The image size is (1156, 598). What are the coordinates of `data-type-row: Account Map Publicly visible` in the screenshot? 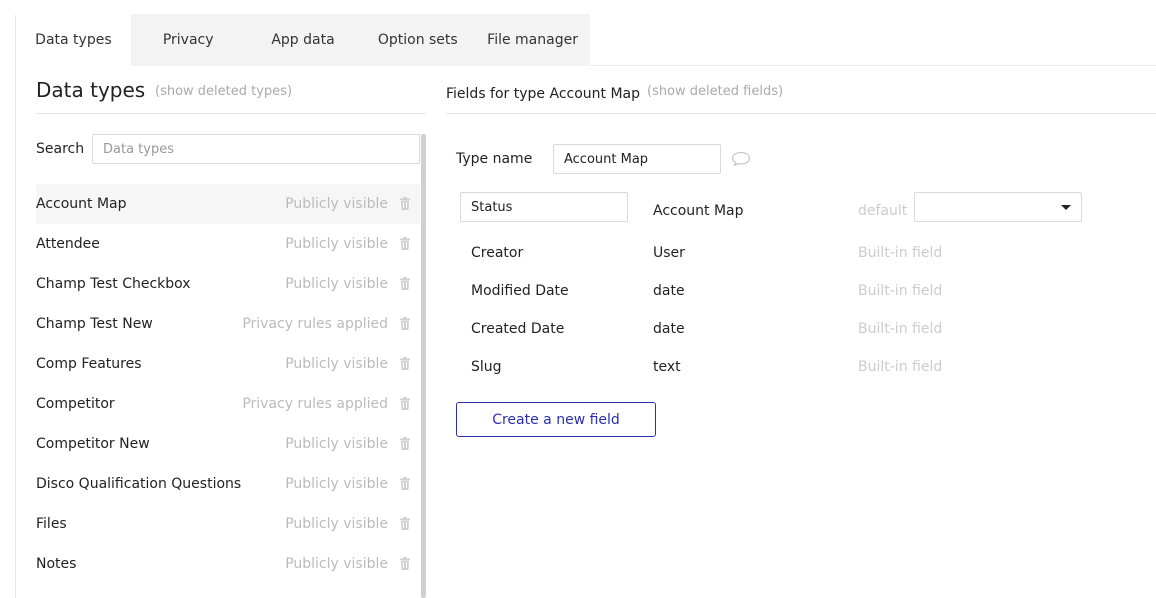 It's located at (228, 204).